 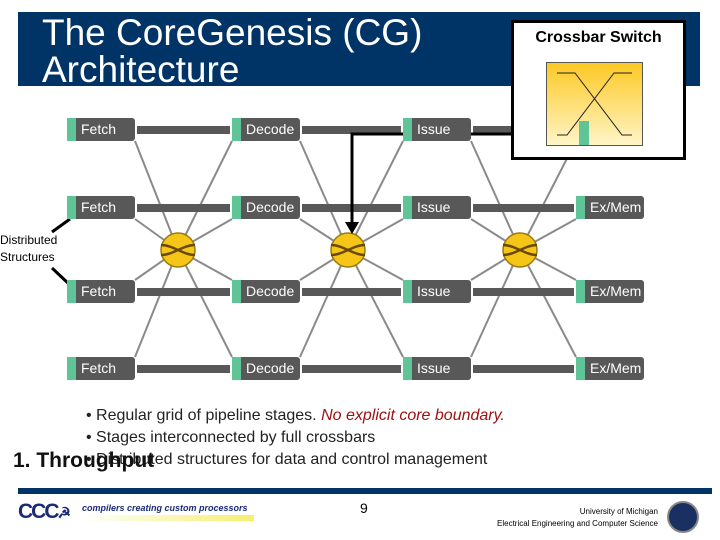 What do you see at coordinates (29, 240) in the screenshot?
I see `label-line: Distributed` at bounding box center [29, 240].